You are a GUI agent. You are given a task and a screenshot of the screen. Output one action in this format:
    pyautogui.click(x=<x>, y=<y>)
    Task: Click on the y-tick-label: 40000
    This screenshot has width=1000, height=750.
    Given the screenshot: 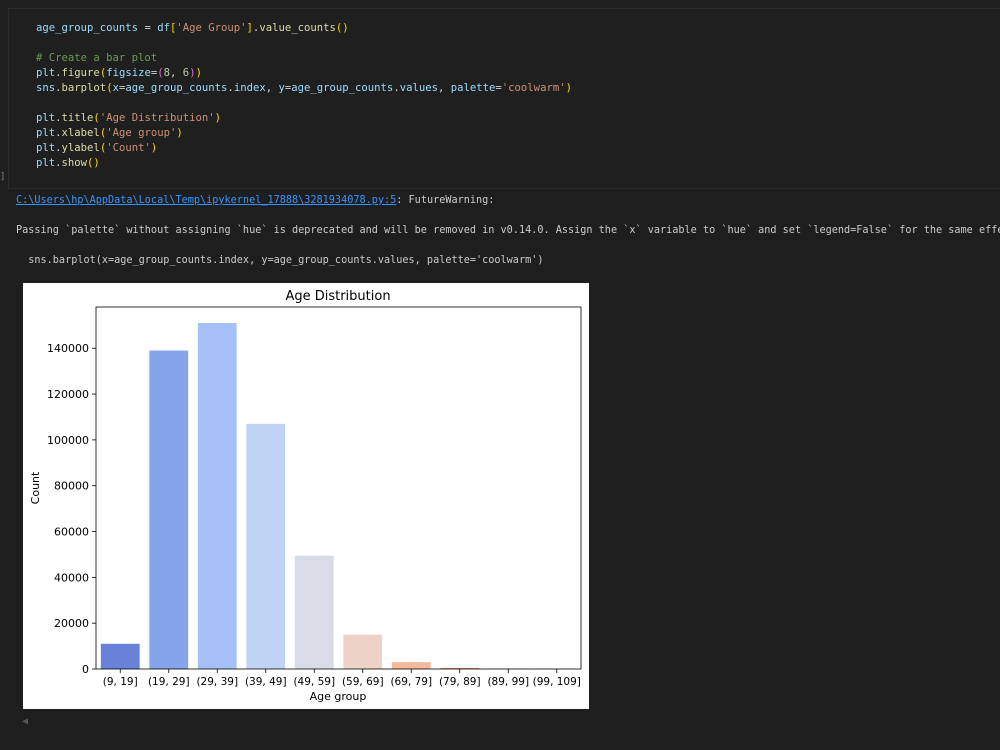 What is the action you would take?
    pyautogui.click(x=71, y=577)
    